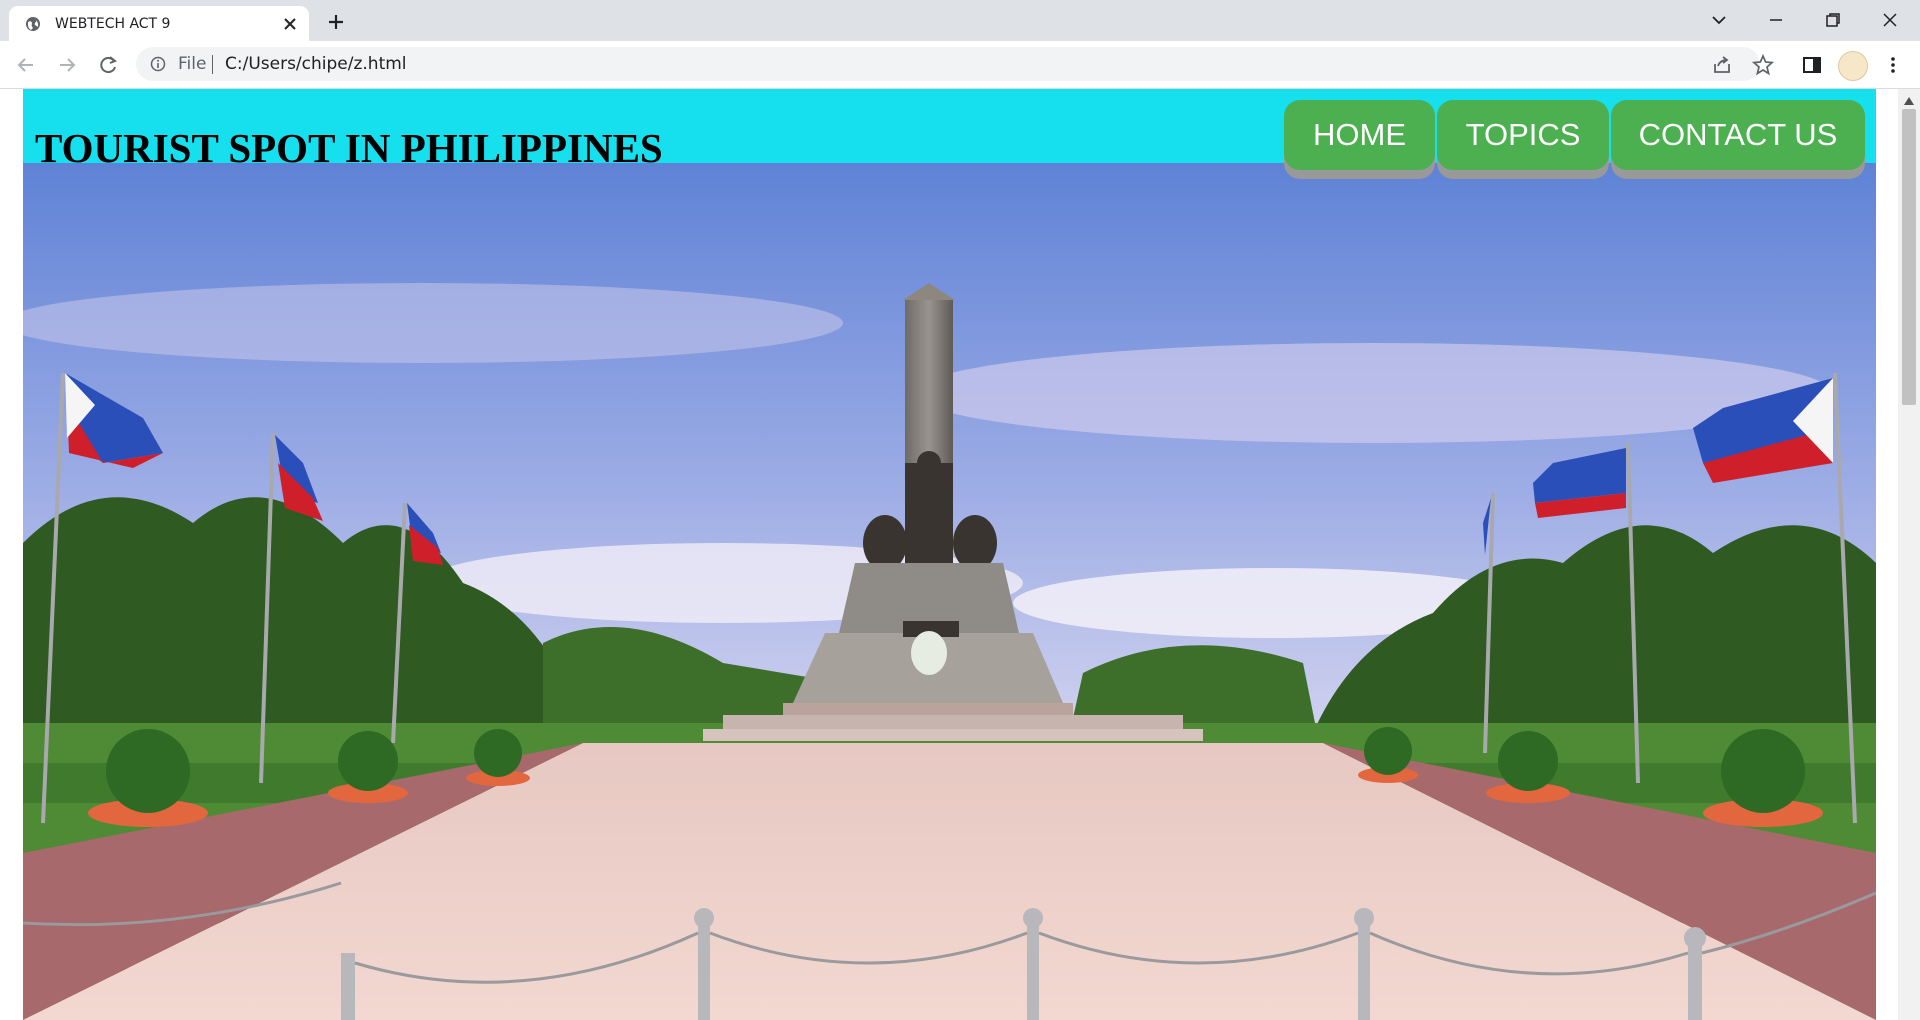 The width and height of the screenshot is (1920, 1020). Describe the element at coordinates (212, 64) in the screenshot. I see `chip-divider` at that location.